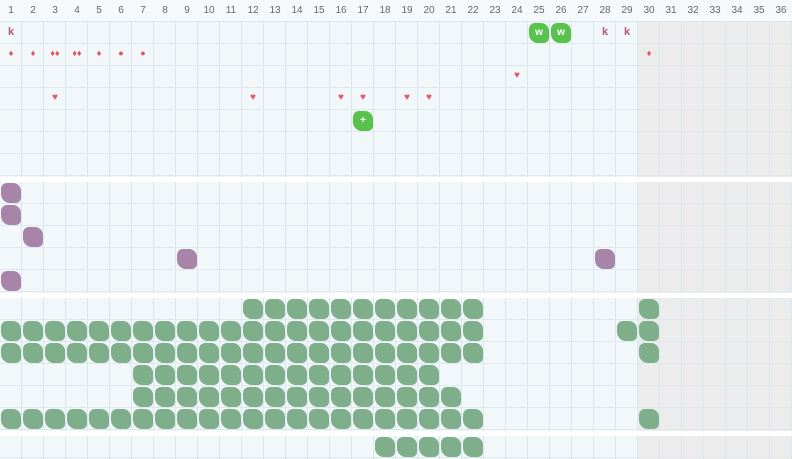 The height and width of the screenshot is (459, 792). I want to click on day-number: 33, so click(715, 11).